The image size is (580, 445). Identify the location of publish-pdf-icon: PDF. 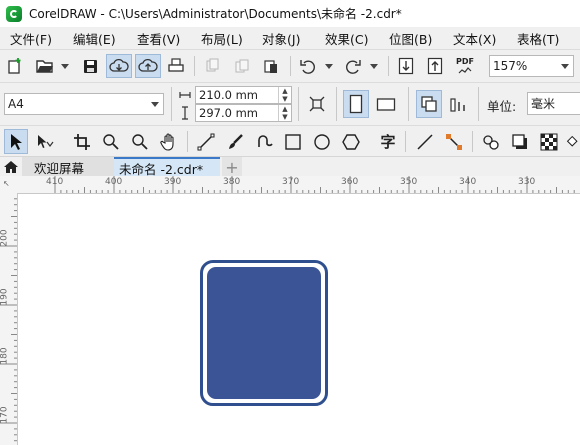
(465, 66).